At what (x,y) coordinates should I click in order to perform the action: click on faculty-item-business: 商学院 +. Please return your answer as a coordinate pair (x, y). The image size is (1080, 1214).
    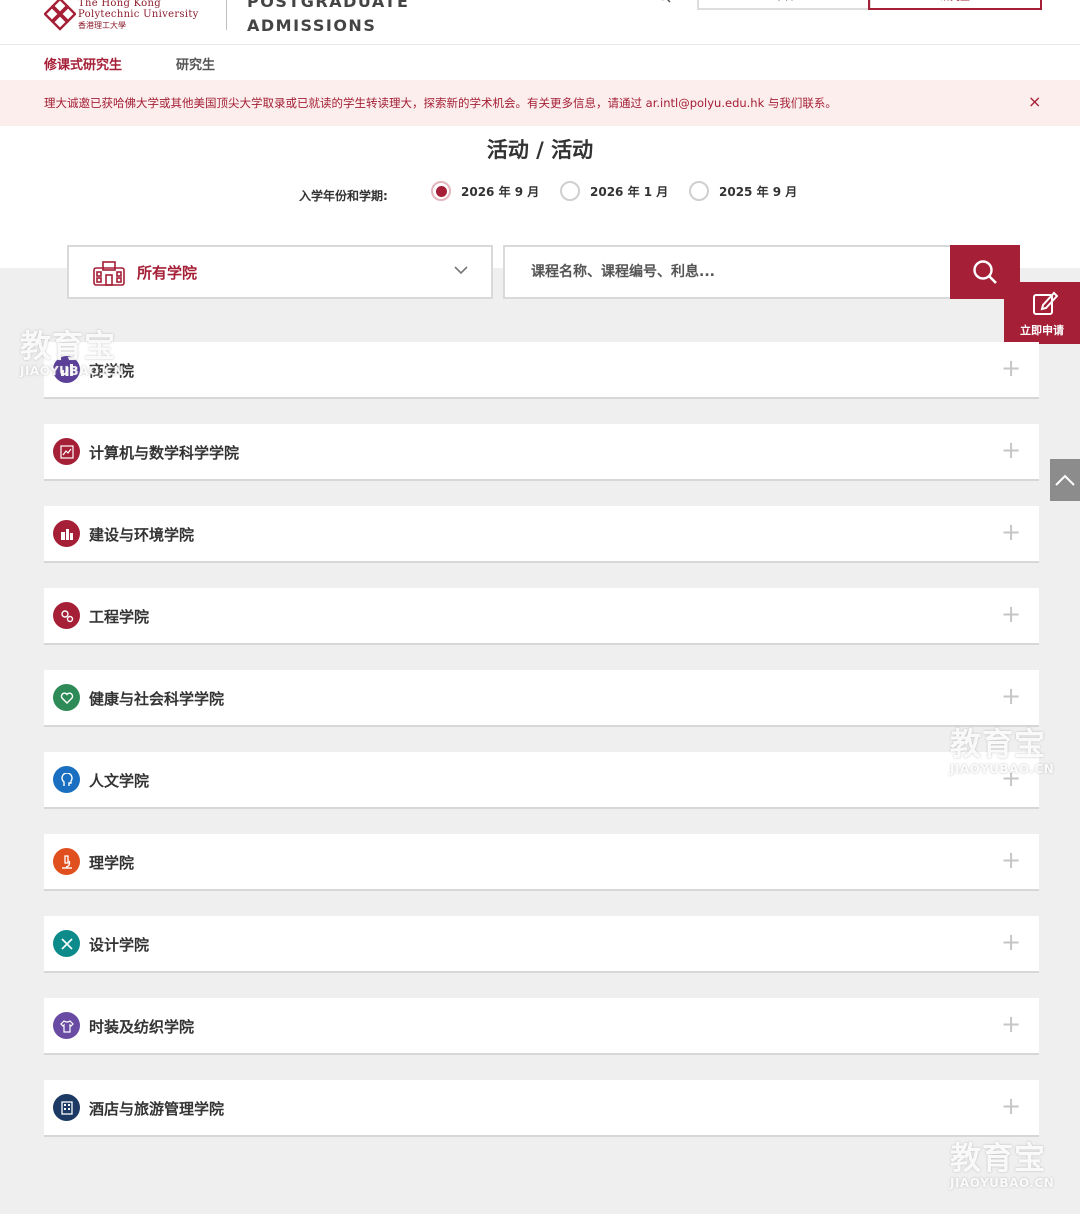
    Looking at the image, I should click on (541, 370).